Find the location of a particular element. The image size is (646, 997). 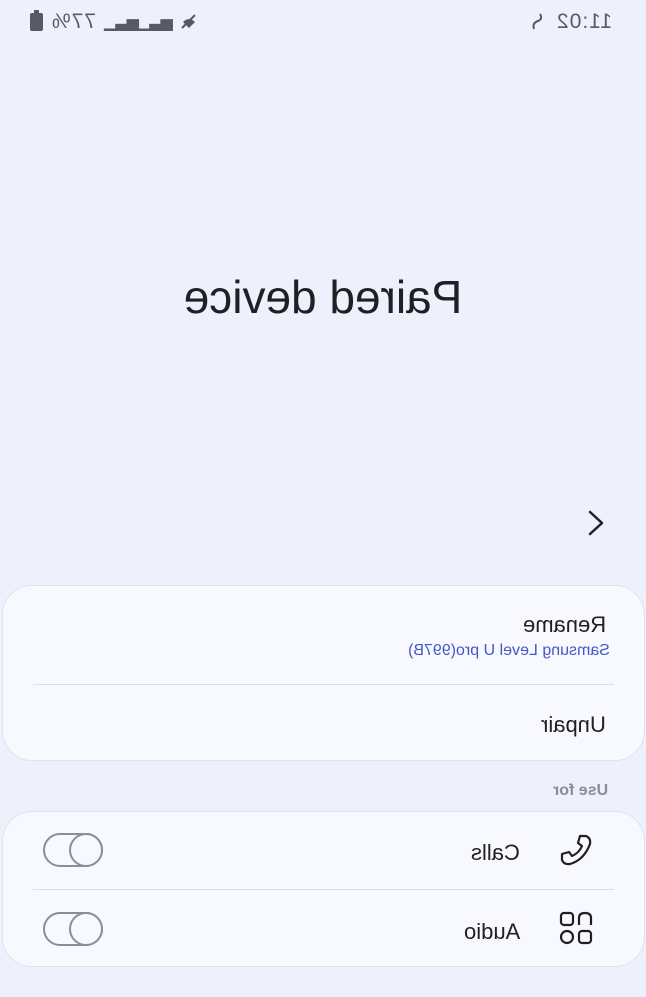

unpair-label: Unpair is located at coordinates (573, 724).